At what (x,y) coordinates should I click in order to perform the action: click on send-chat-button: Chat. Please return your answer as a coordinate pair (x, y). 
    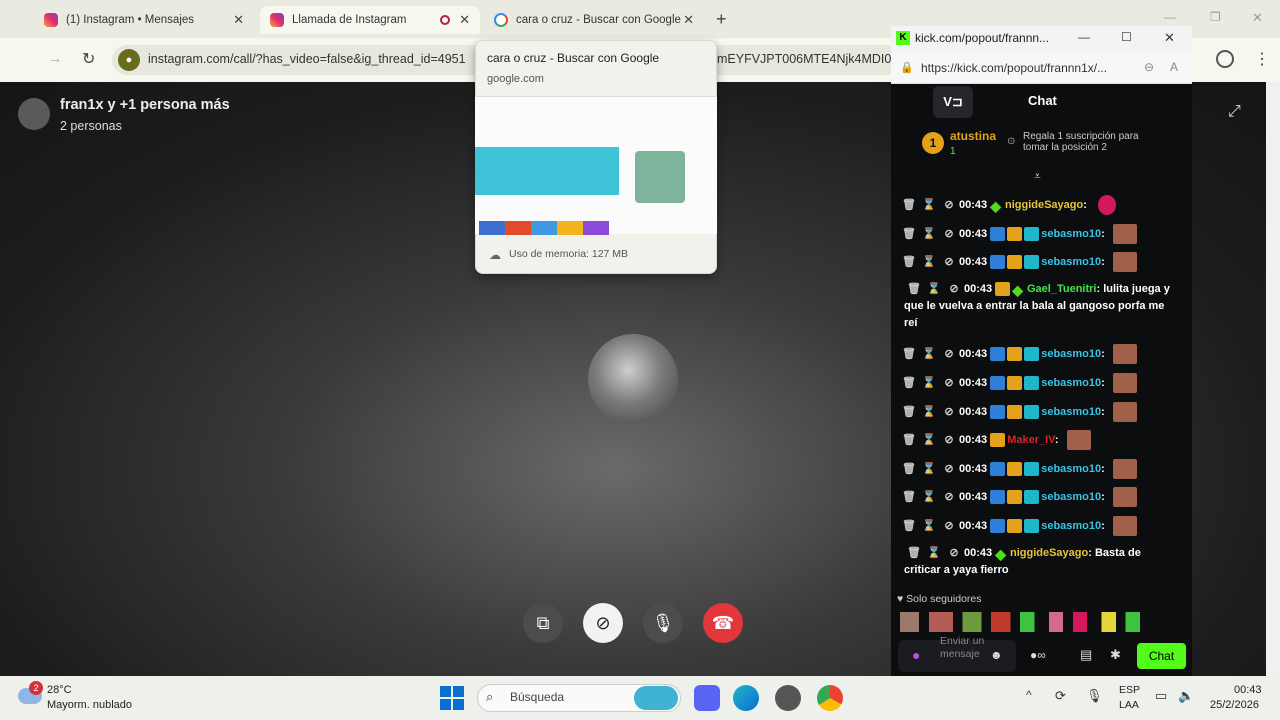
    Looking at the image, I should click on (1161, 656).